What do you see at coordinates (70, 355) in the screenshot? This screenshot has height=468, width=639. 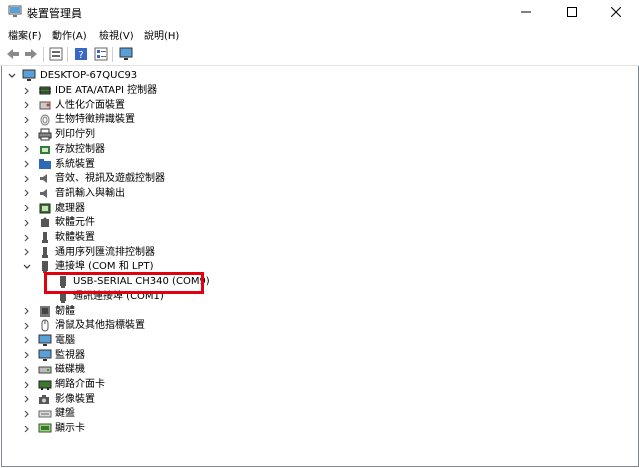 I see `tree-item-monitors: 監視器` at bounding box center [70, 355].